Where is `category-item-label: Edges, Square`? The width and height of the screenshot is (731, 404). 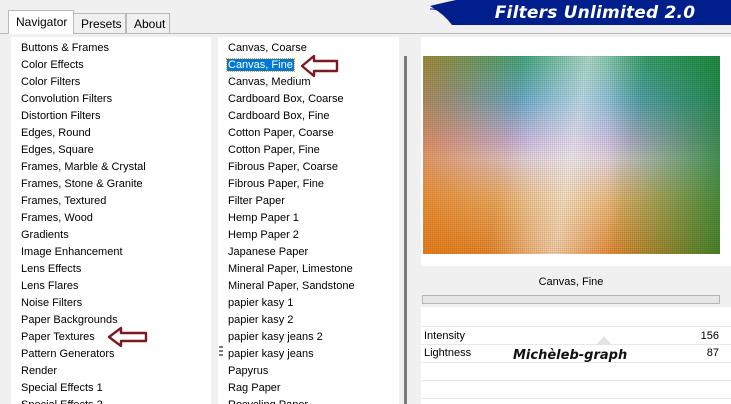
category-item-label: Edges, Square is located at coordinates (57, 150).